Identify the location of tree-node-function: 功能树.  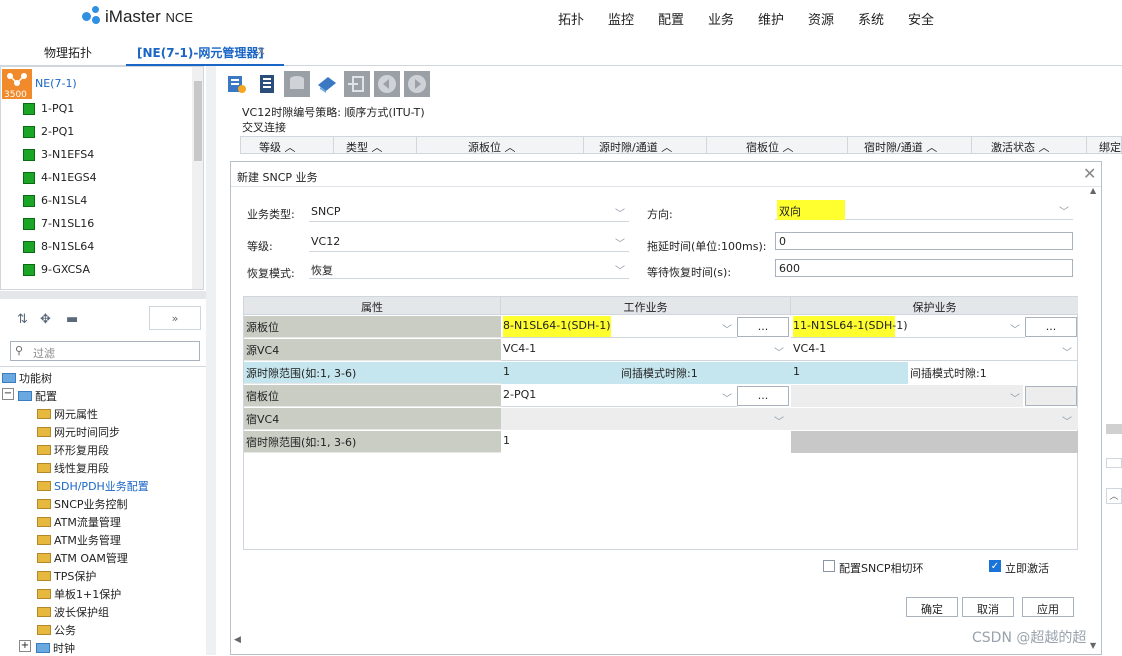
(27, 378).